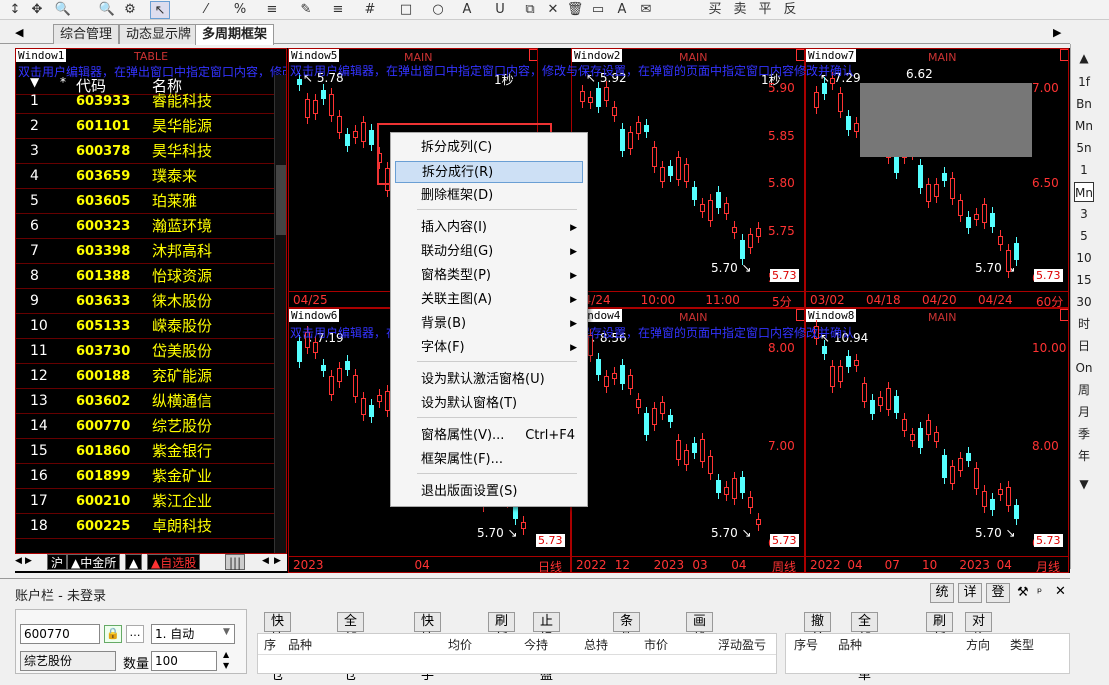 This screenshot has width=1109, height=685. I want to click on toolbar-button-7: %, so click(240, 10).